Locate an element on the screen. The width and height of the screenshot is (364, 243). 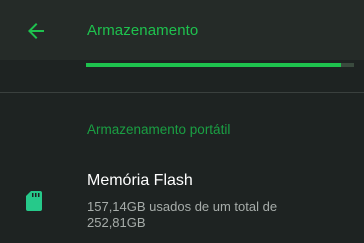
storage-usage is located at coordinates (182, 76).